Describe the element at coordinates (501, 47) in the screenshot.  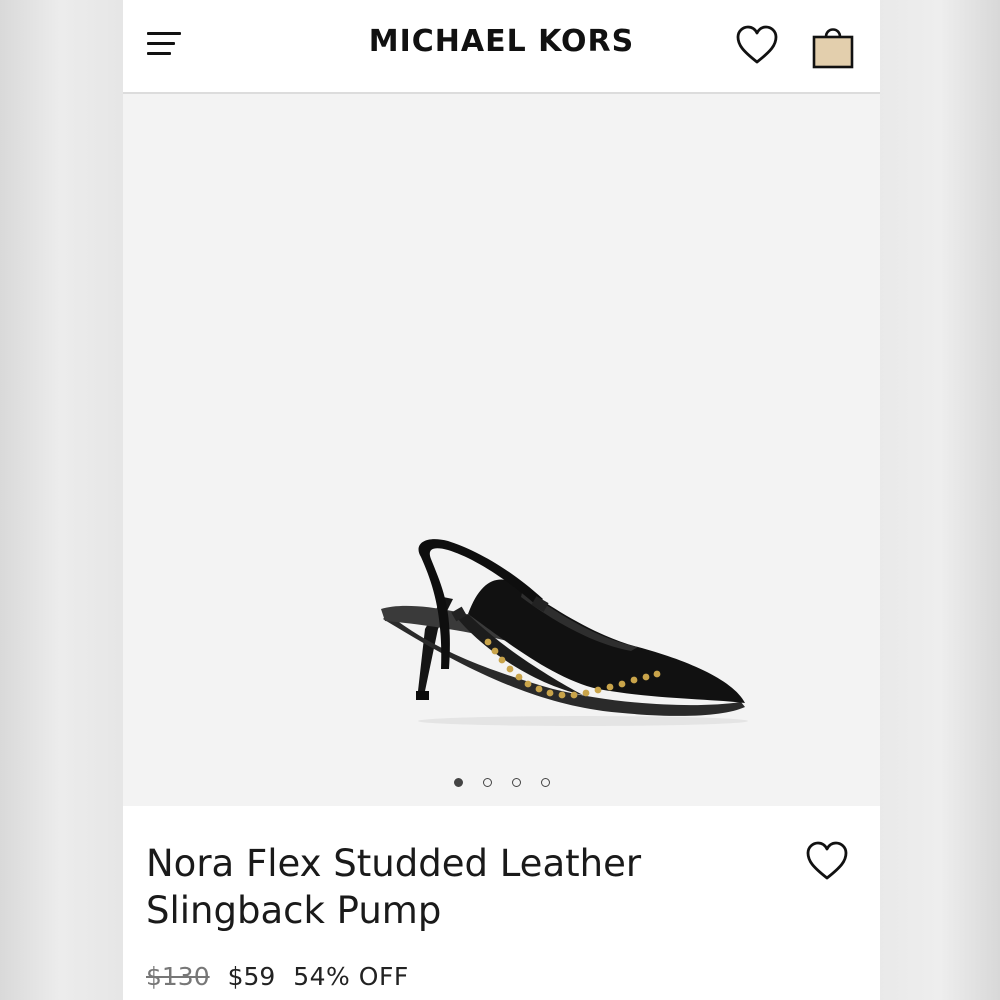
I see `top-header: MICHAEL KORS` at that location.